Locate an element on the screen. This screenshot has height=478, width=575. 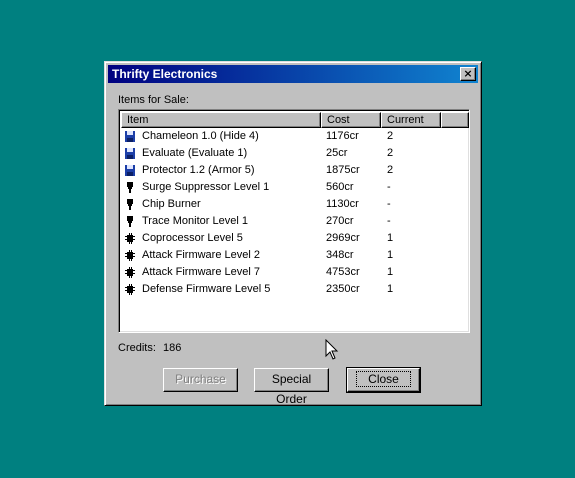
item-cost: 348cr is located at coordinates (340, 255).